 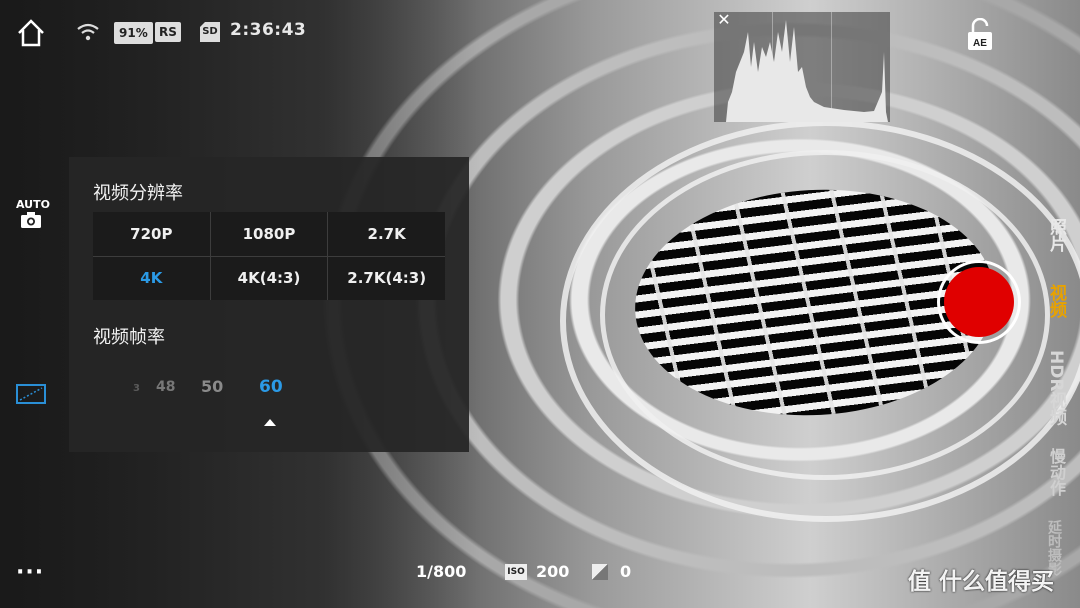 I want to click on exposure-value: 0, so click(x=625, y=571).